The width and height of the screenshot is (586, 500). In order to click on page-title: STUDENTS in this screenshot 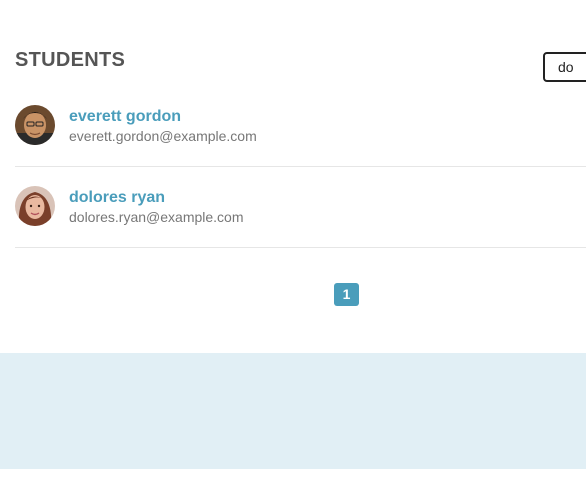, I will do `click(70, 60)`.